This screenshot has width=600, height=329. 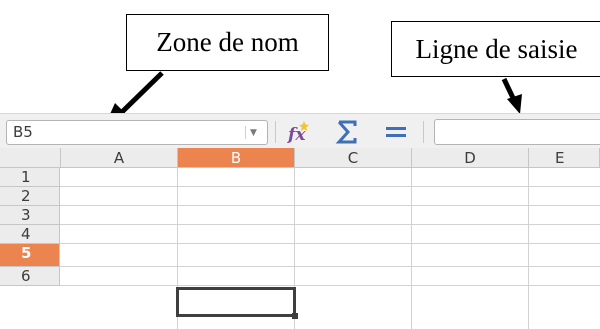 I want to click on name-box-value: B5, so click(x=23, y=132).